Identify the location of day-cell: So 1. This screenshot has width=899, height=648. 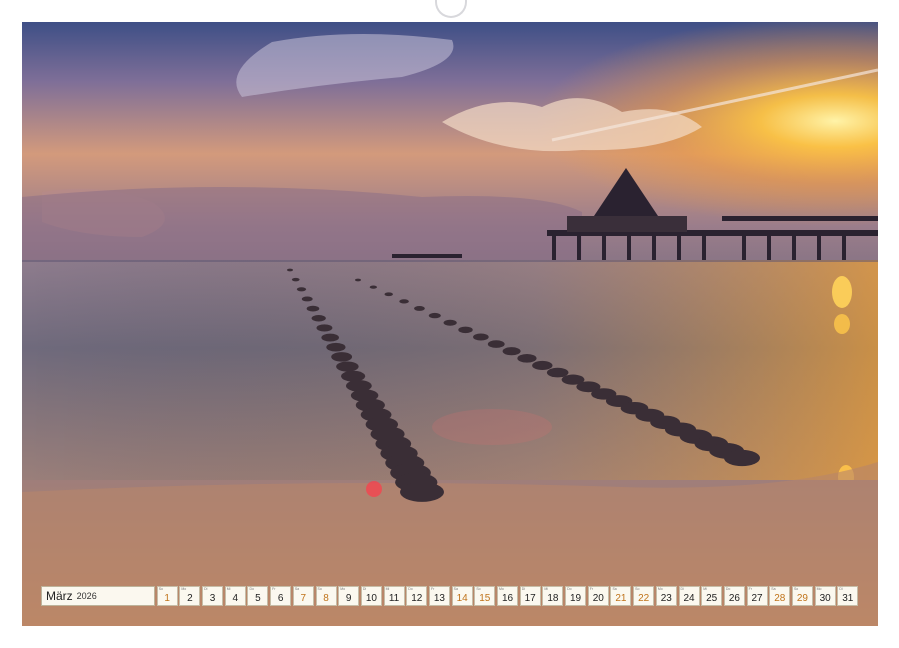
(167, 596).